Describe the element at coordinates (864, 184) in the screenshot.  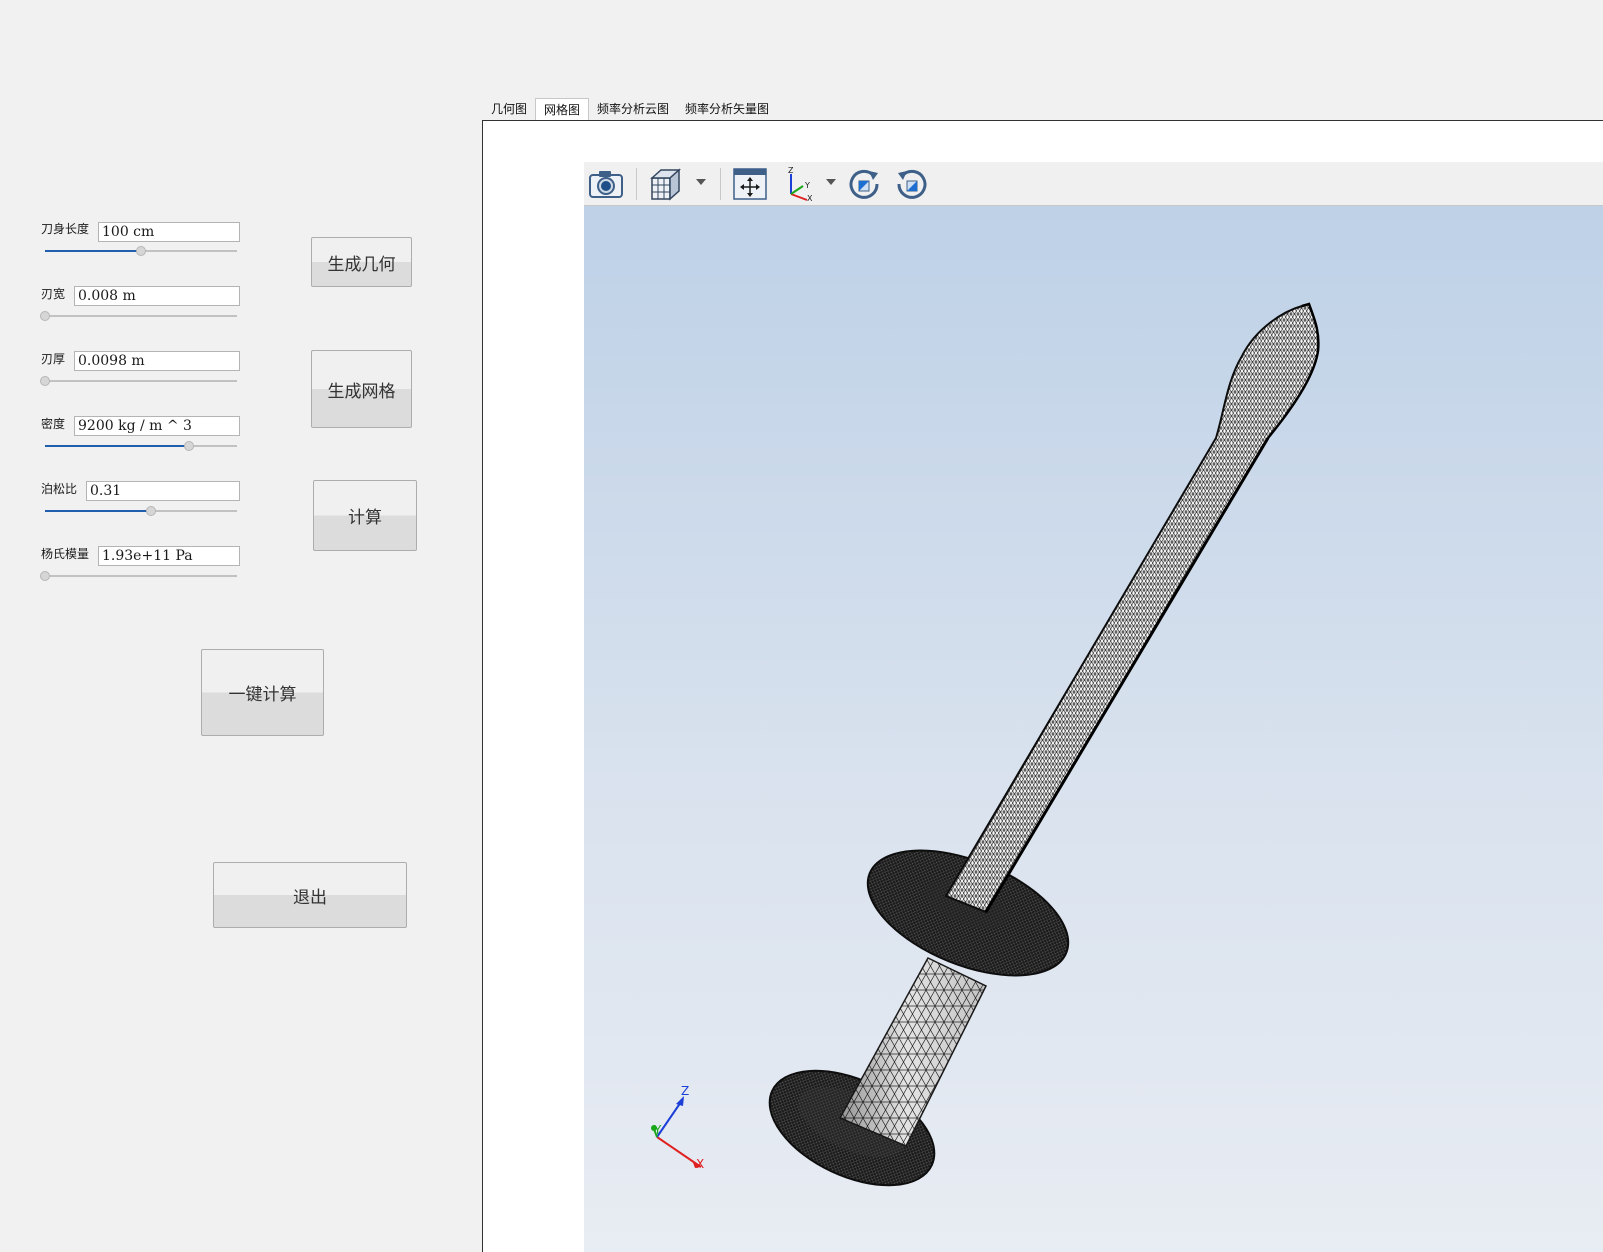
I see `rotate-cw-icon` at that location.